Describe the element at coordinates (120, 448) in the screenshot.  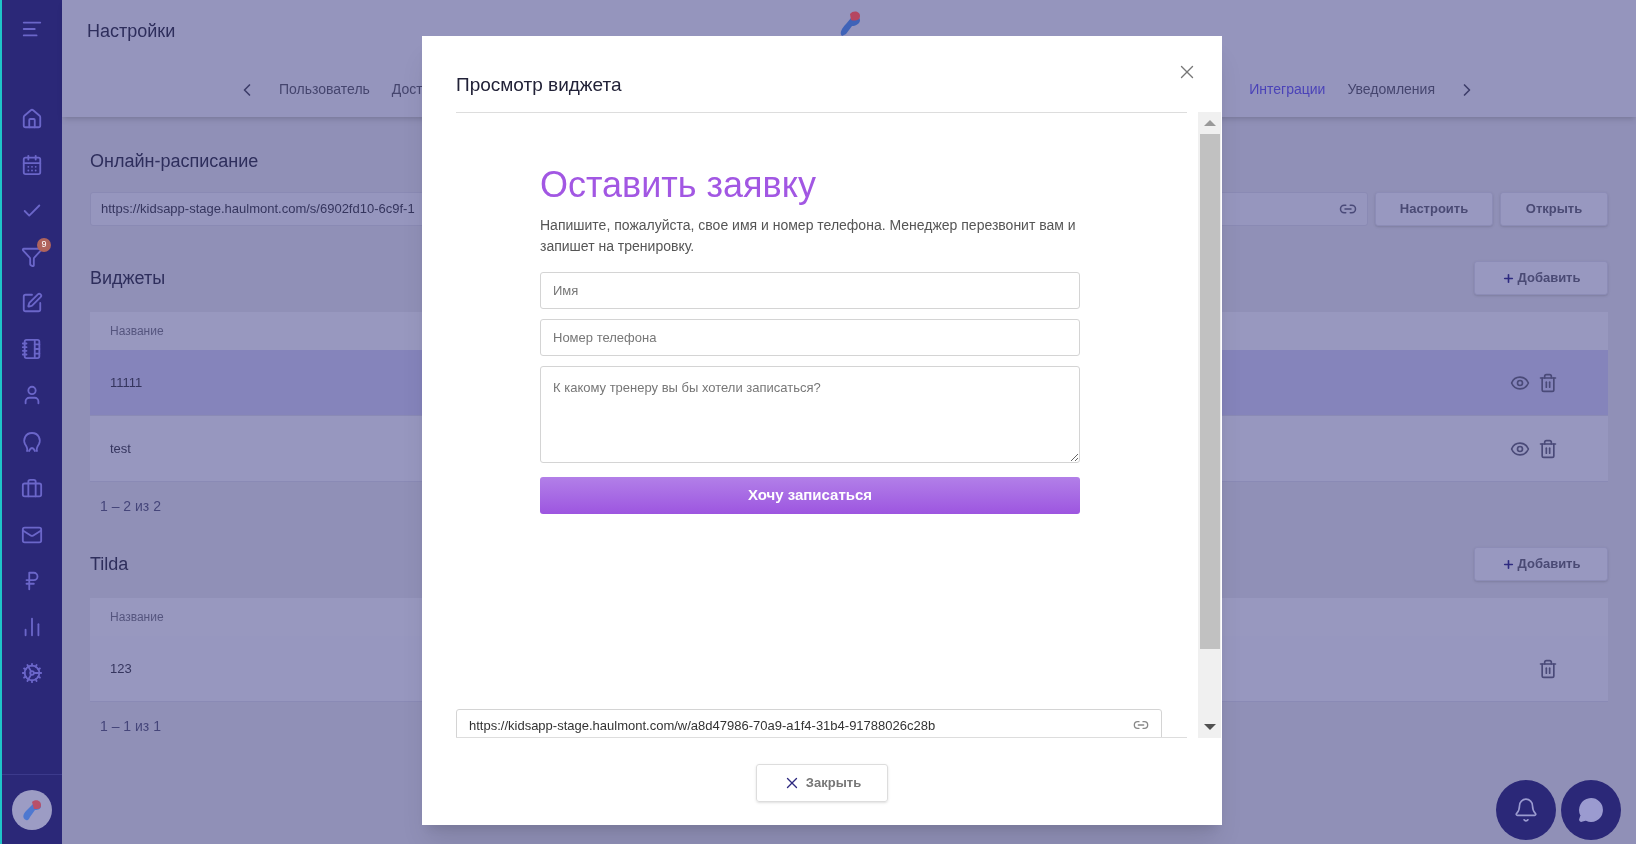
I see `table-cell-text: test` at that location.